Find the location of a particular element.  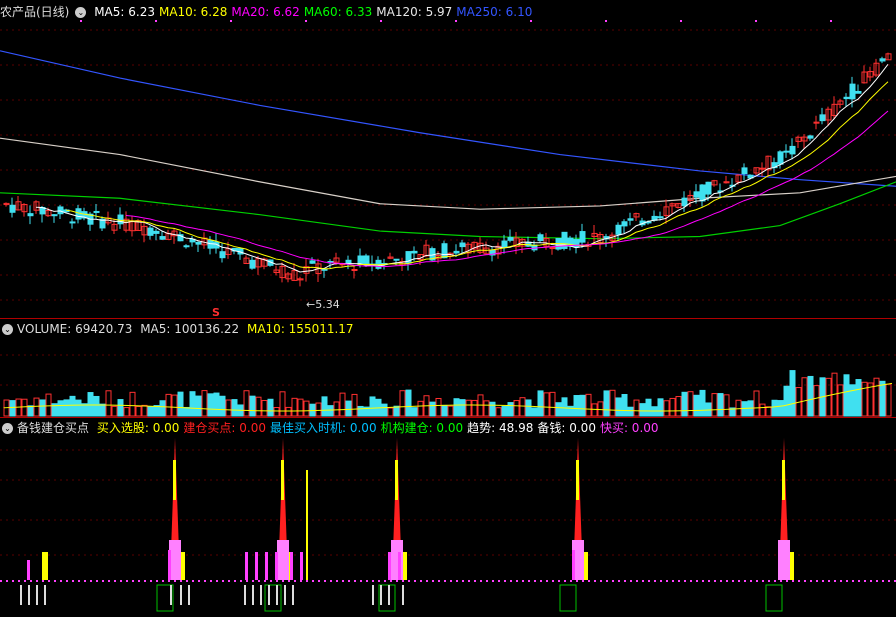

yellow-line is located at coordinates (307, 525).